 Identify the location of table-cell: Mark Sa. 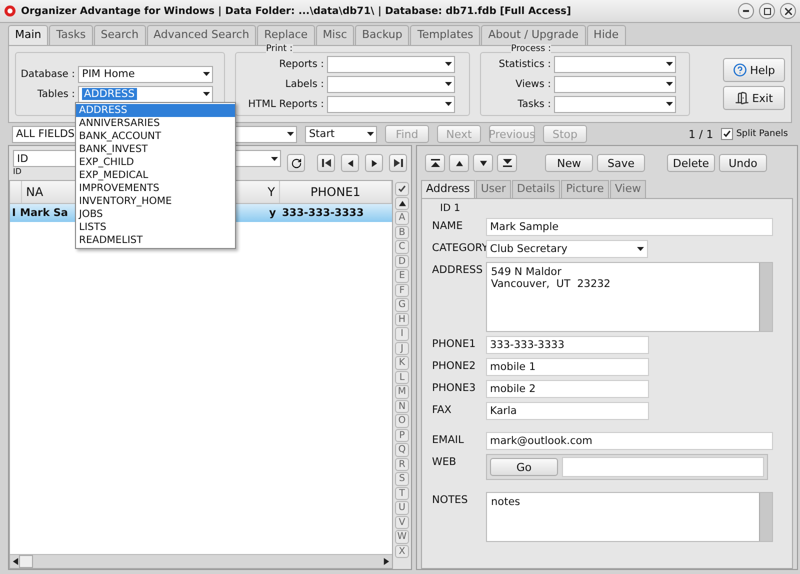
(44, 213).